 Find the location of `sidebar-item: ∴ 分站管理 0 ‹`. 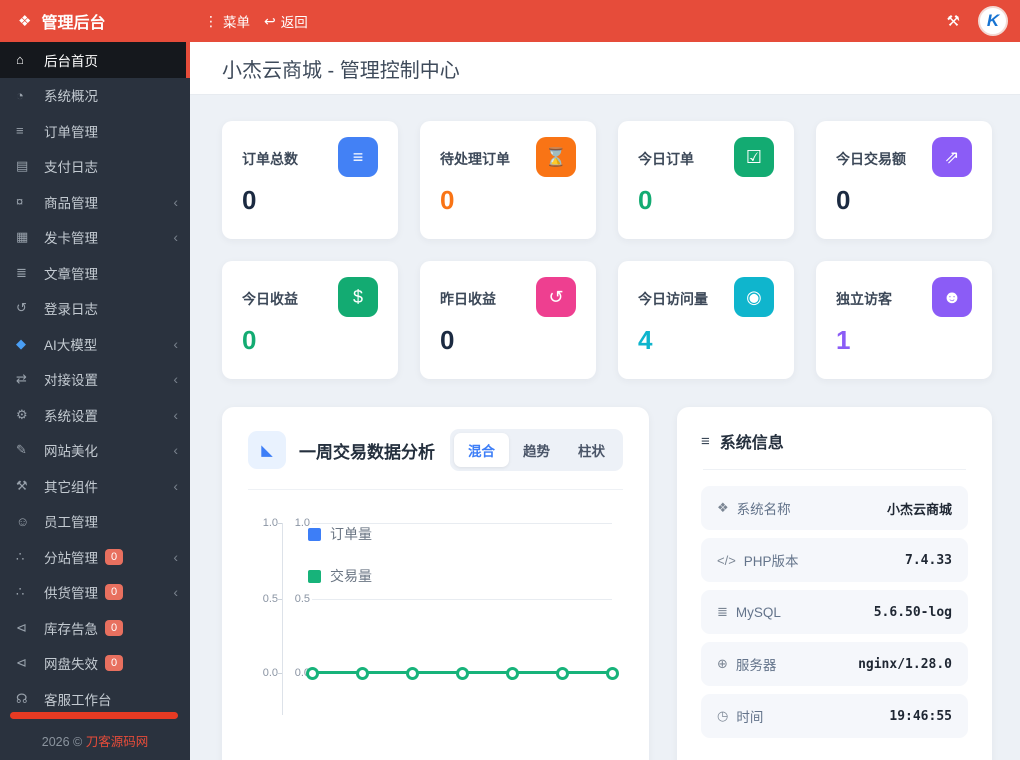

sidebar-item: ∴ 分站管理 0 ‹ is located at coordinates (95, 557).